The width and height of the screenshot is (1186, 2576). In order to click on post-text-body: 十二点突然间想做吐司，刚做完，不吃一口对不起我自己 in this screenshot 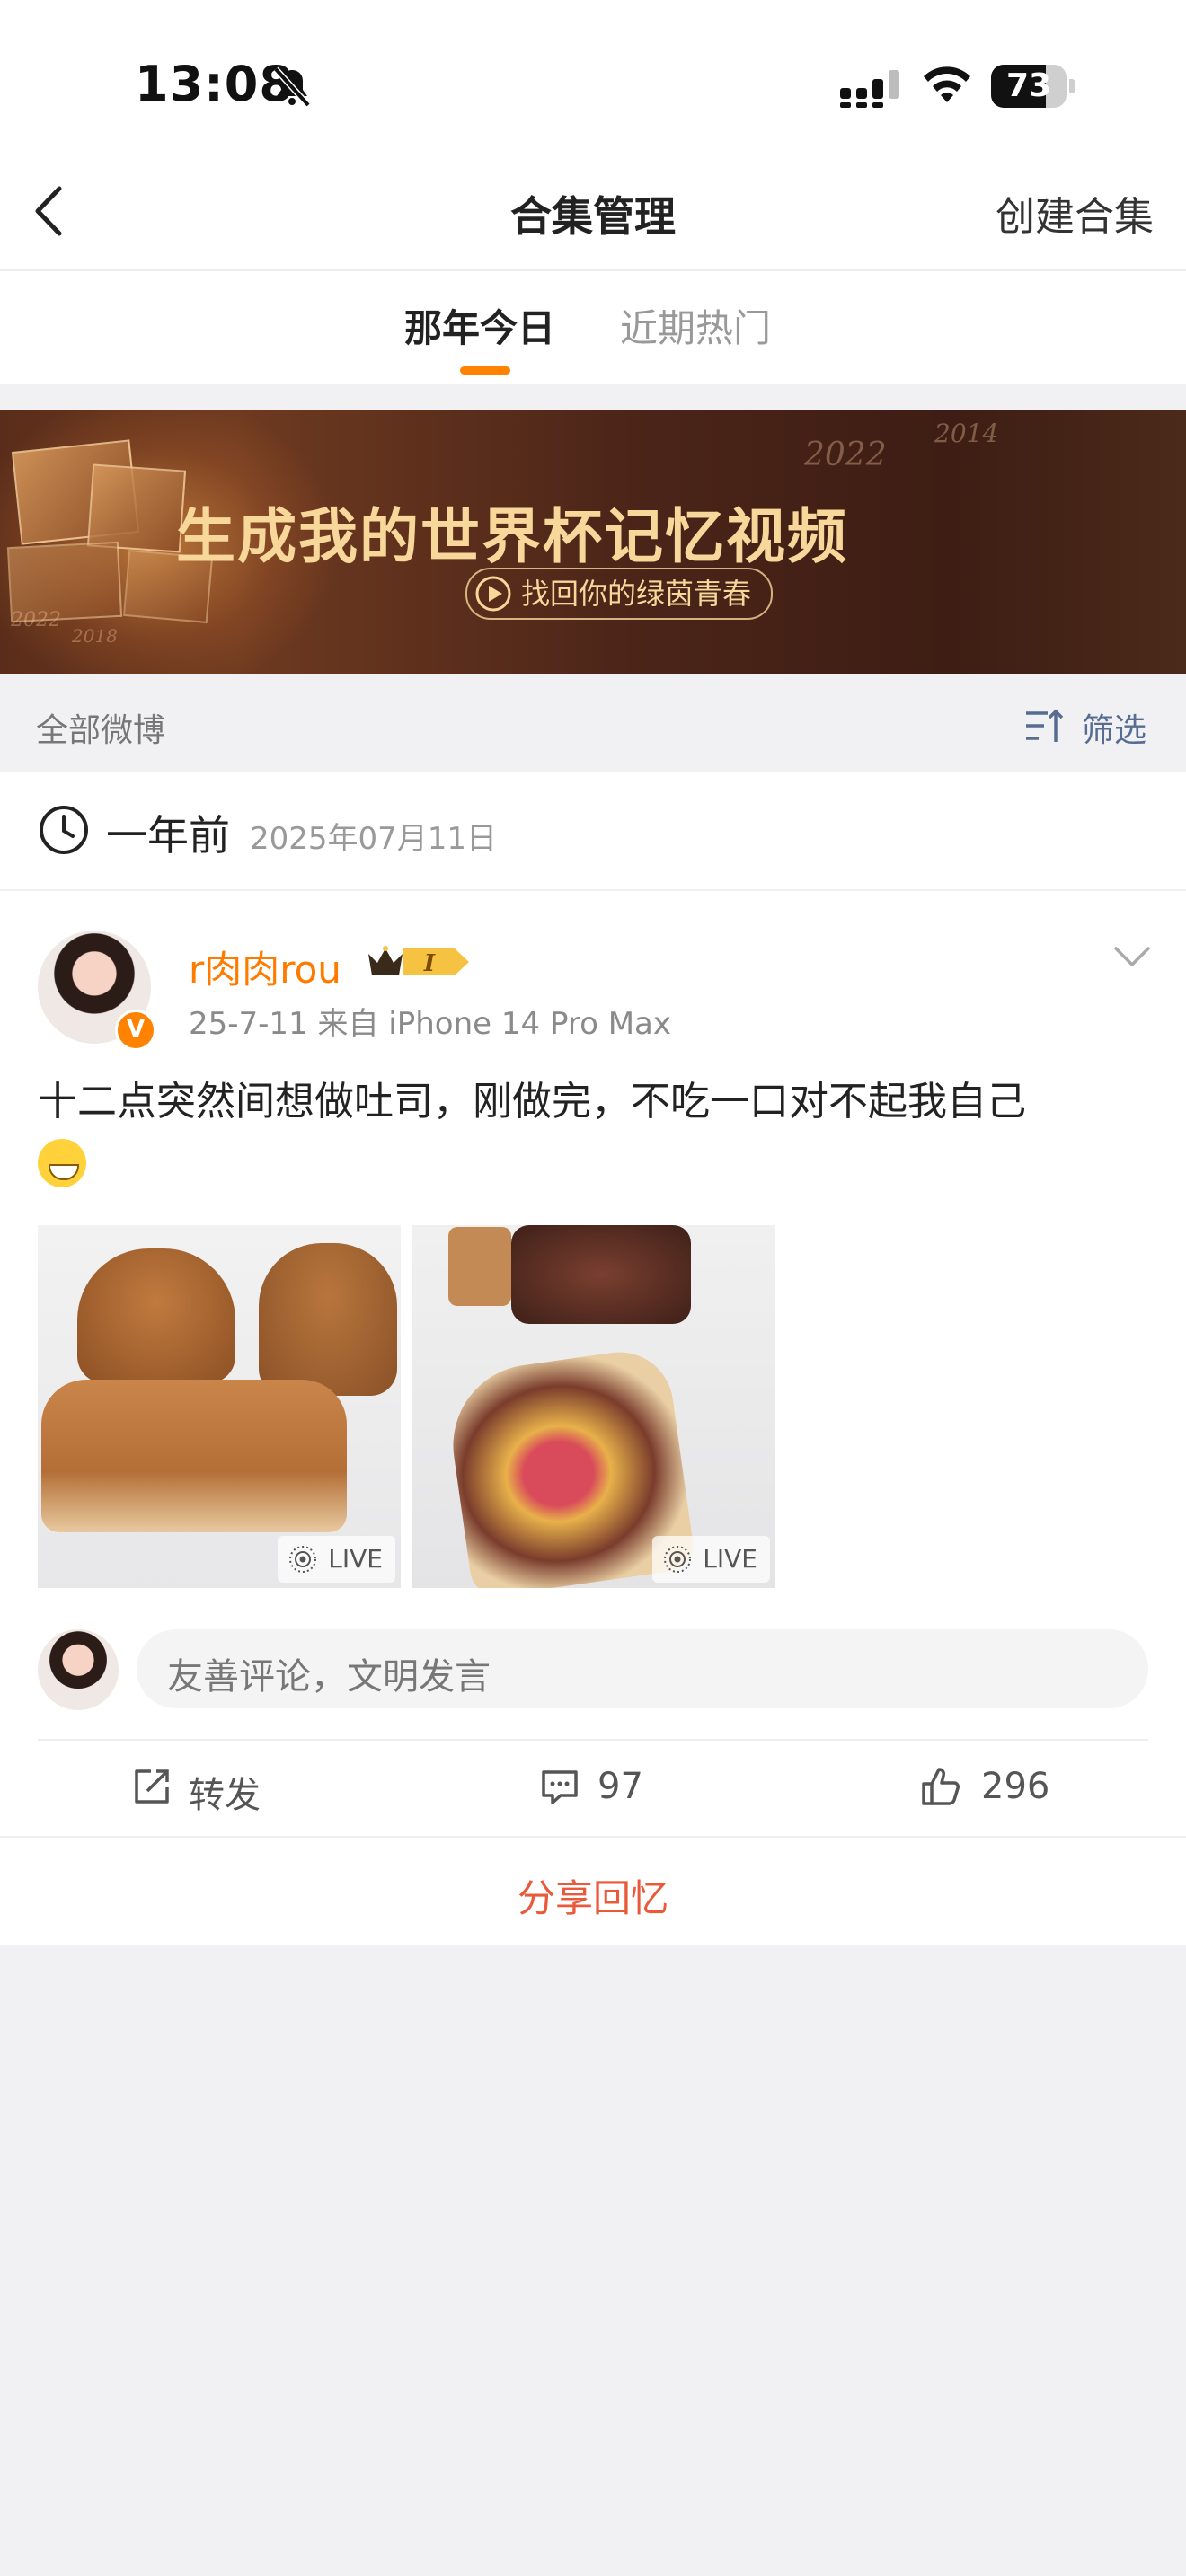, I will do `click(532, 1102)`.